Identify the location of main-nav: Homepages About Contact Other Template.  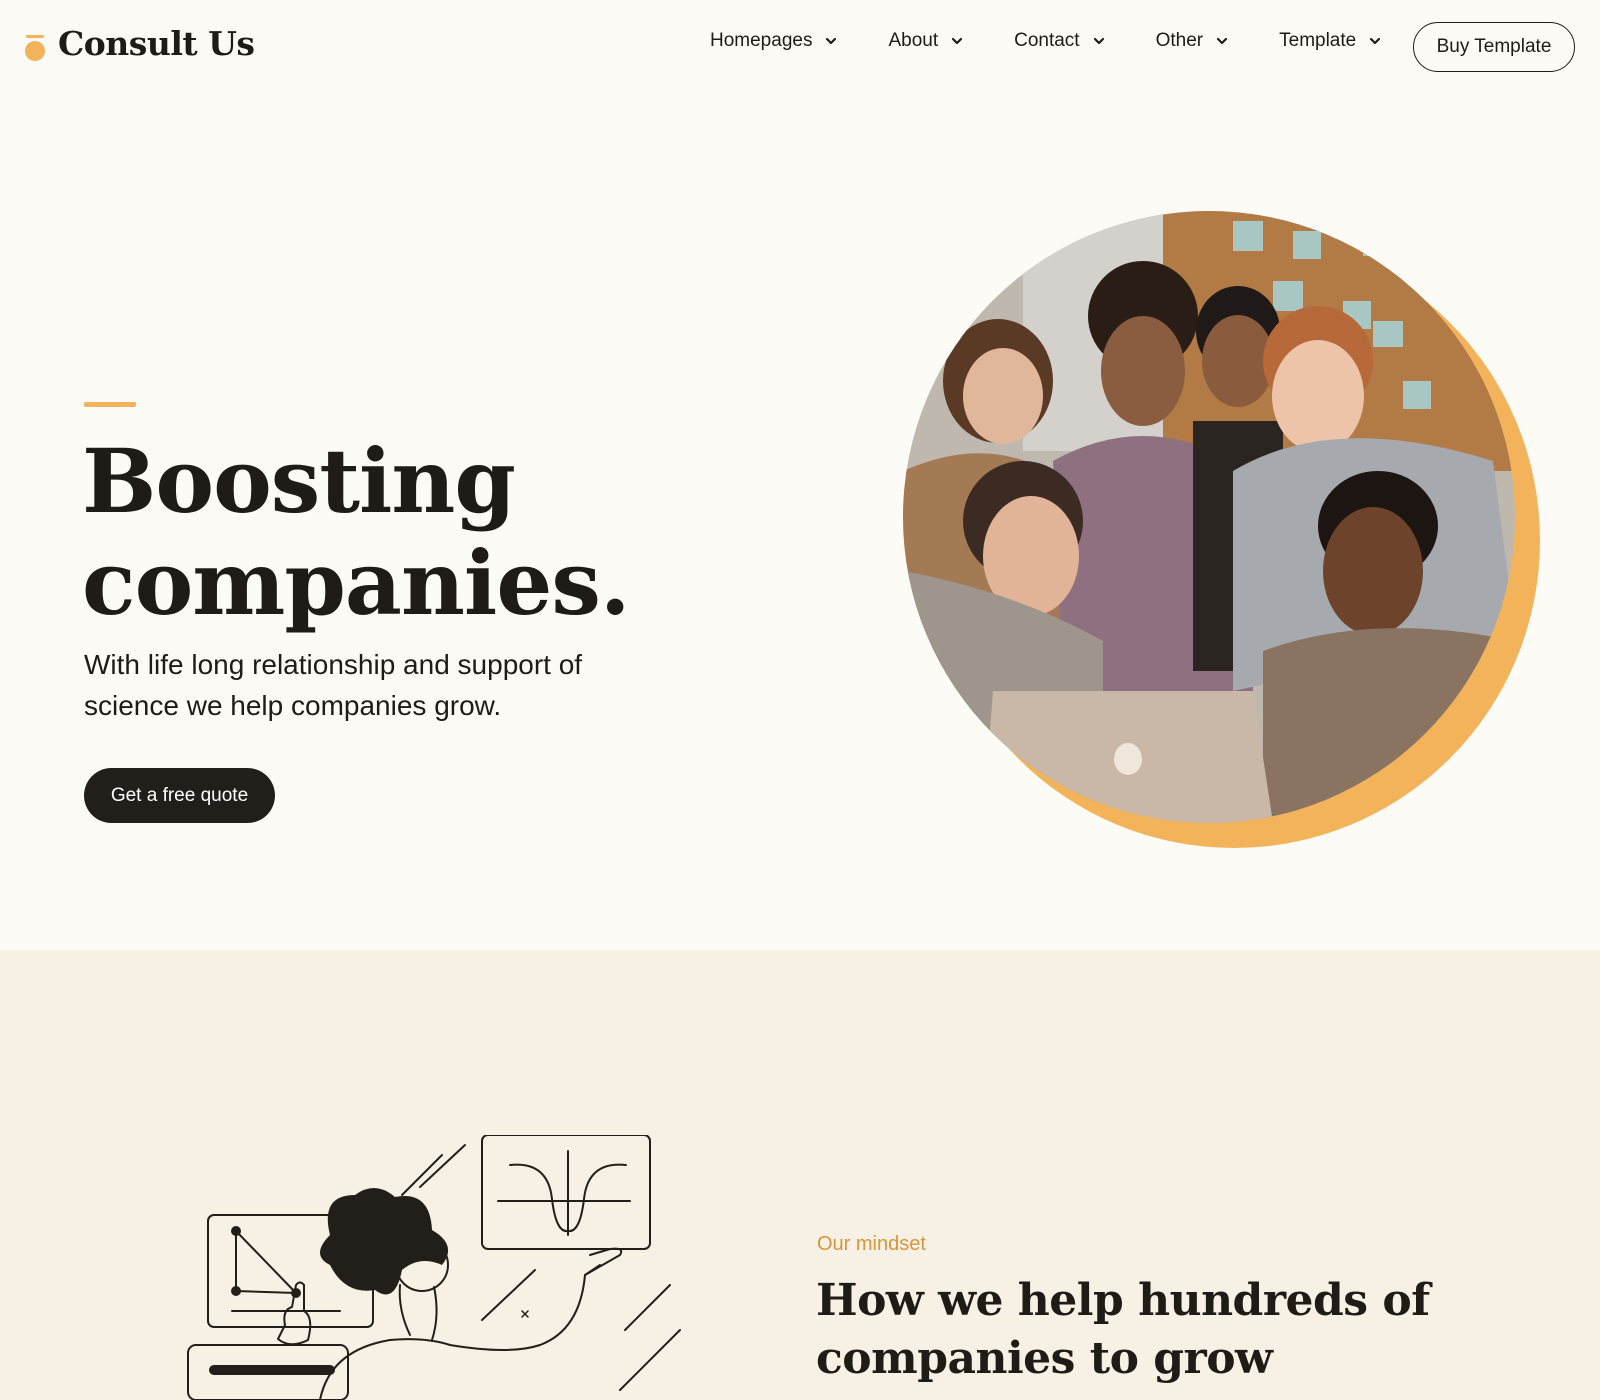
(1071, 41).